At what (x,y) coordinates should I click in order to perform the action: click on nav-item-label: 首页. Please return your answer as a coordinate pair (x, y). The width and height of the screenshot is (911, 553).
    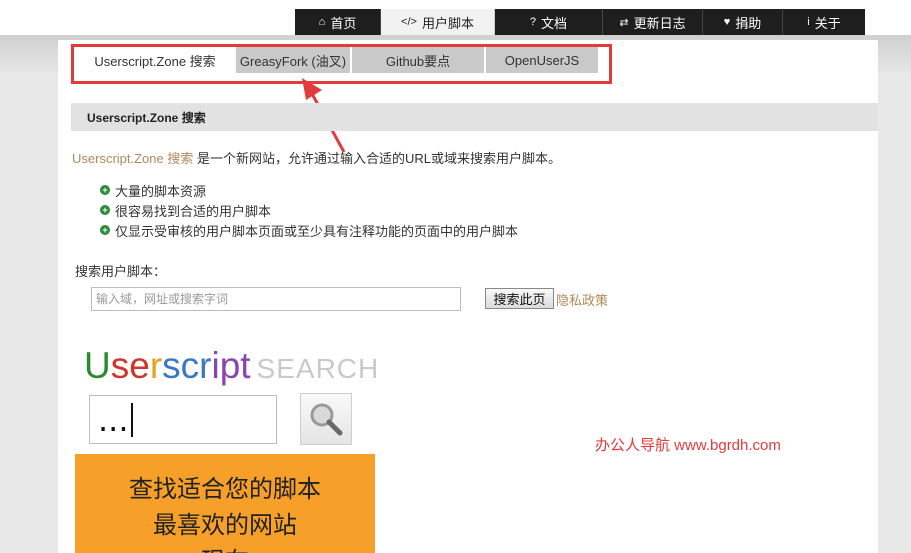
    Looking at the image, I should click on (343, 23).